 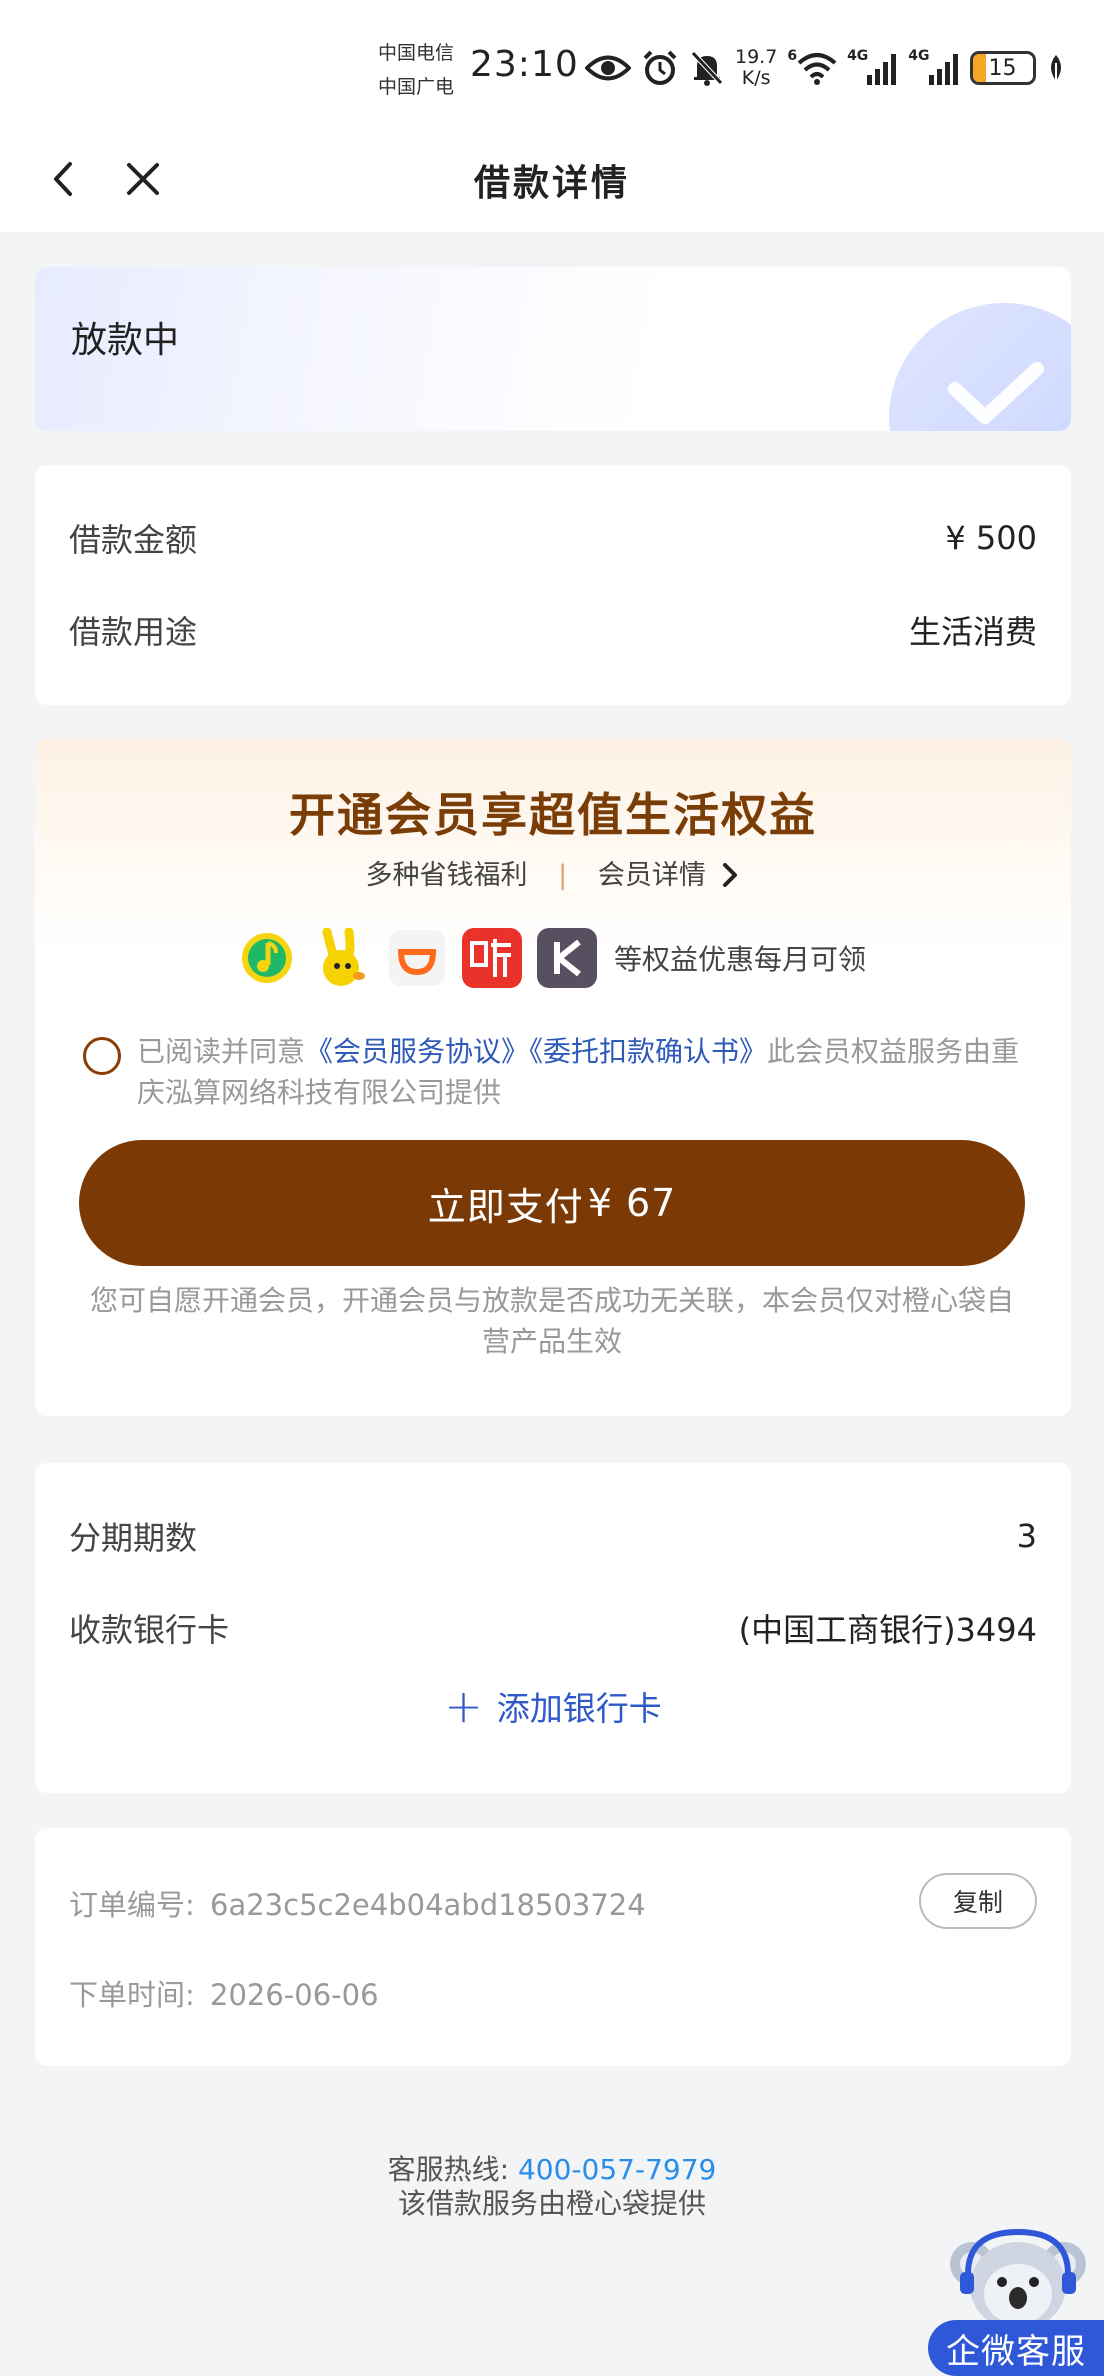 I want to click on repayment-info-card: 分期期数 3 收款银行卡 (中国工商银行)3494 + 添加银行卡, so click(x=553, y=1628).